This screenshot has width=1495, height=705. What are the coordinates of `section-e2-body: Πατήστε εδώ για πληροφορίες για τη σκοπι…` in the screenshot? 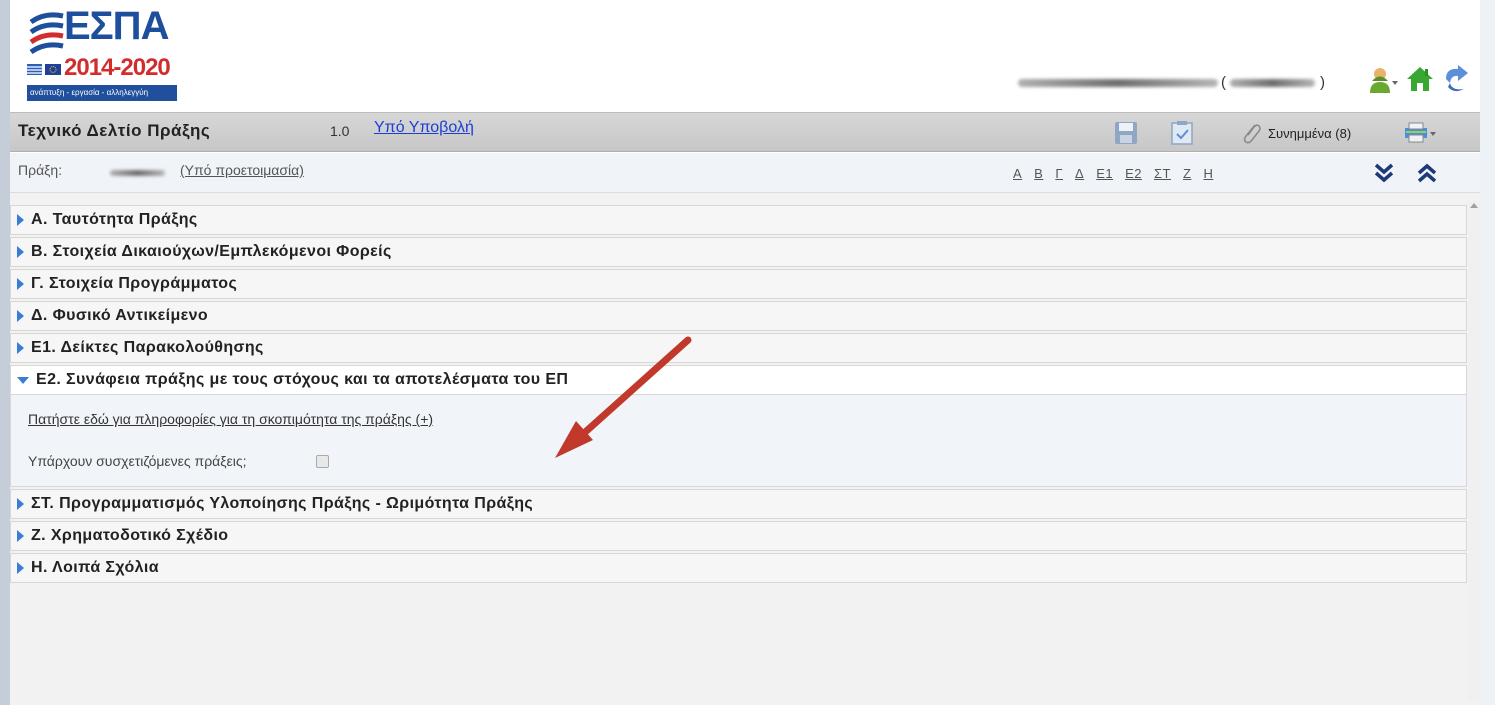 It's located at (738, 440).